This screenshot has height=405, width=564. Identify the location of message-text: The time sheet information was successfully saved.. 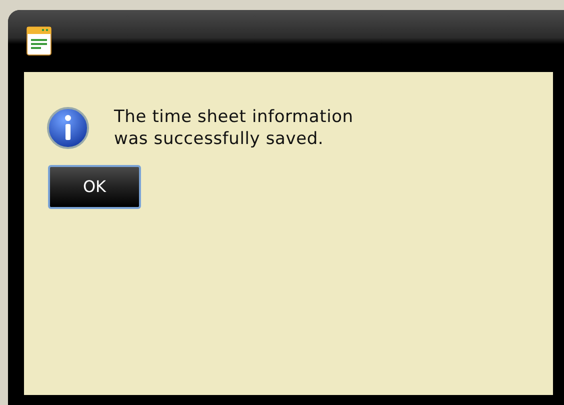
(234, 128).